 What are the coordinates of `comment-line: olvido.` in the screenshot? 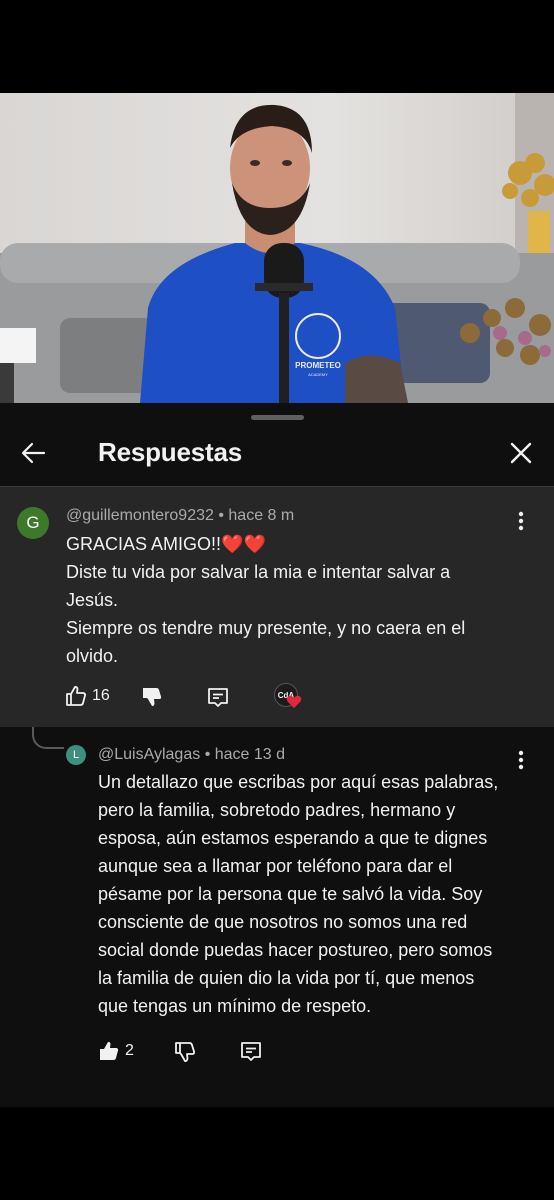 It's located at (92, 656).